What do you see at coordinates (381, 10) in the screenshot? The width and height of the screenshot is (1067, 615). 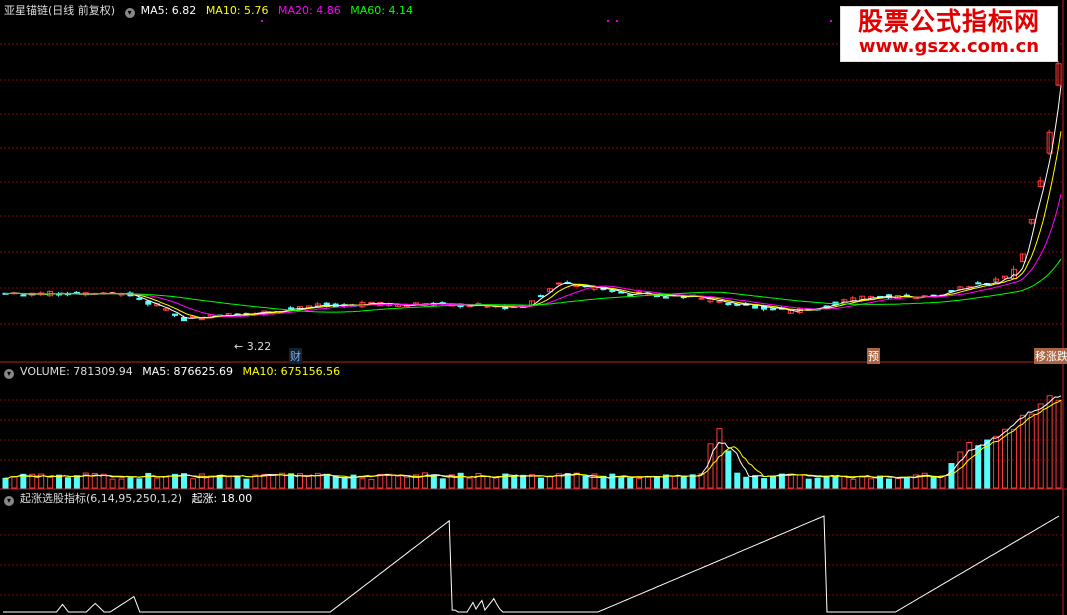 I see `ma60-label: MA60: 4.14` at bounding box center [381, 10].